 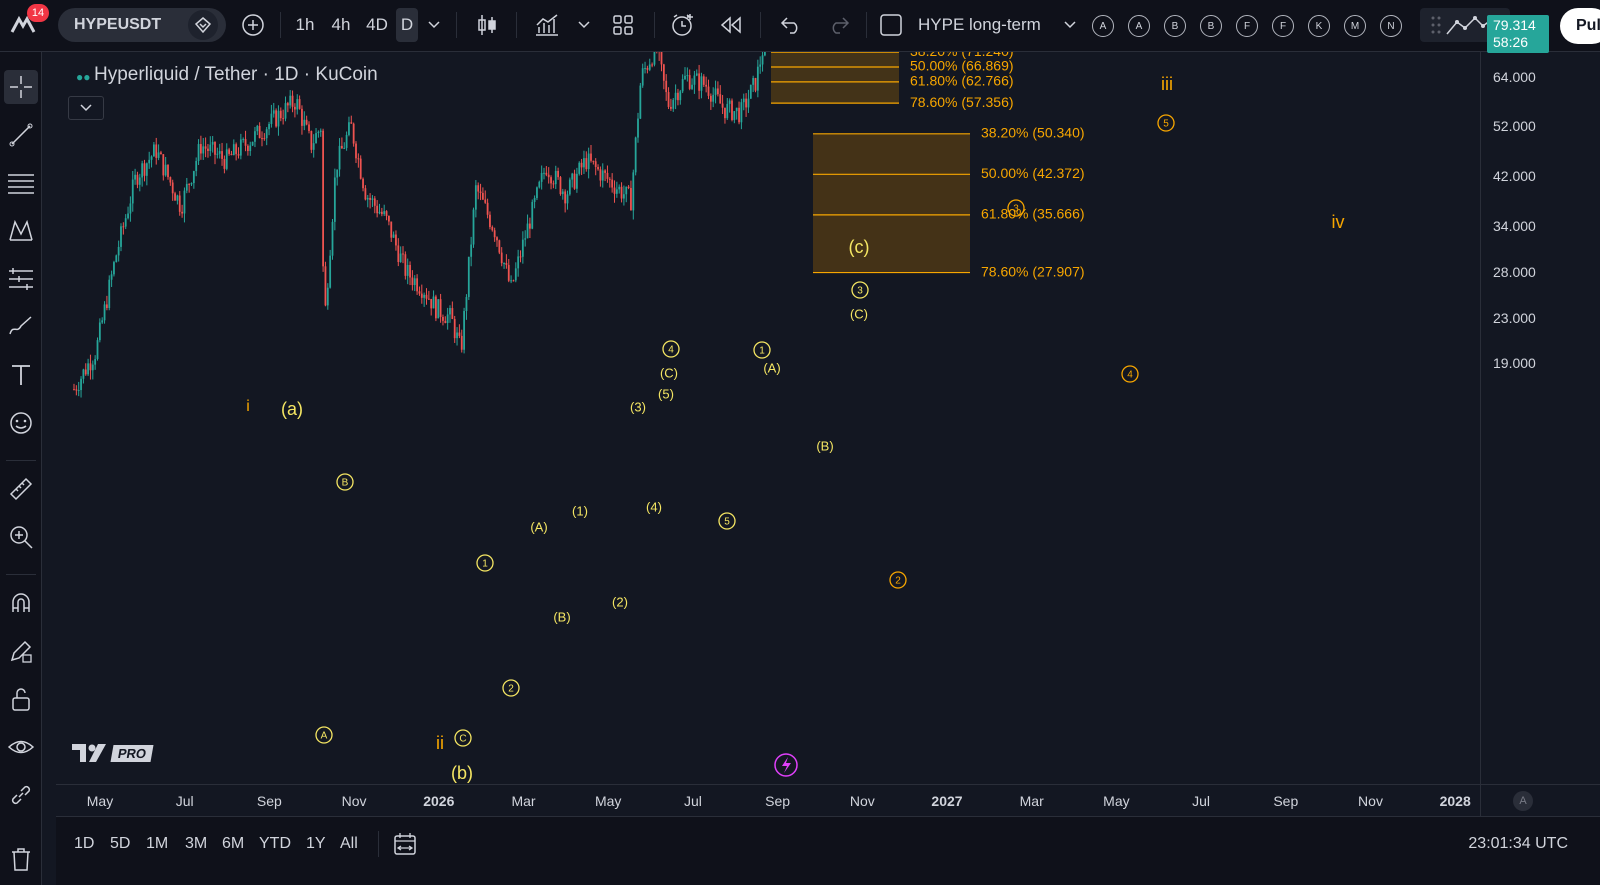 I want to click on redo-icon, so click(x=839, y=25).